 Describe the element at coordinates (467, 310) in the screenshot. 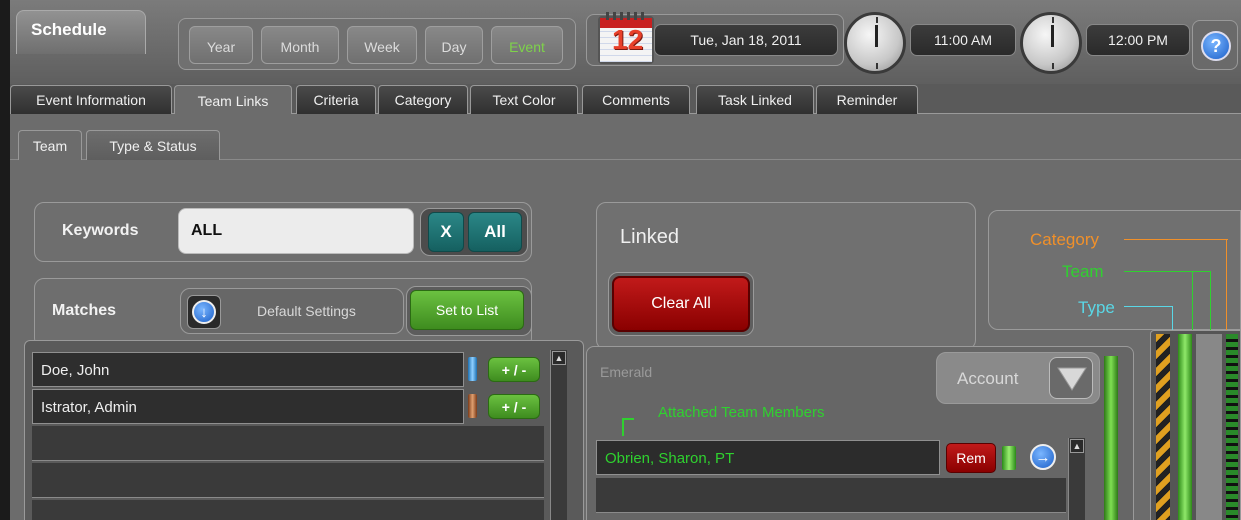

I see `set-to-list-button: Set to List` at that location.